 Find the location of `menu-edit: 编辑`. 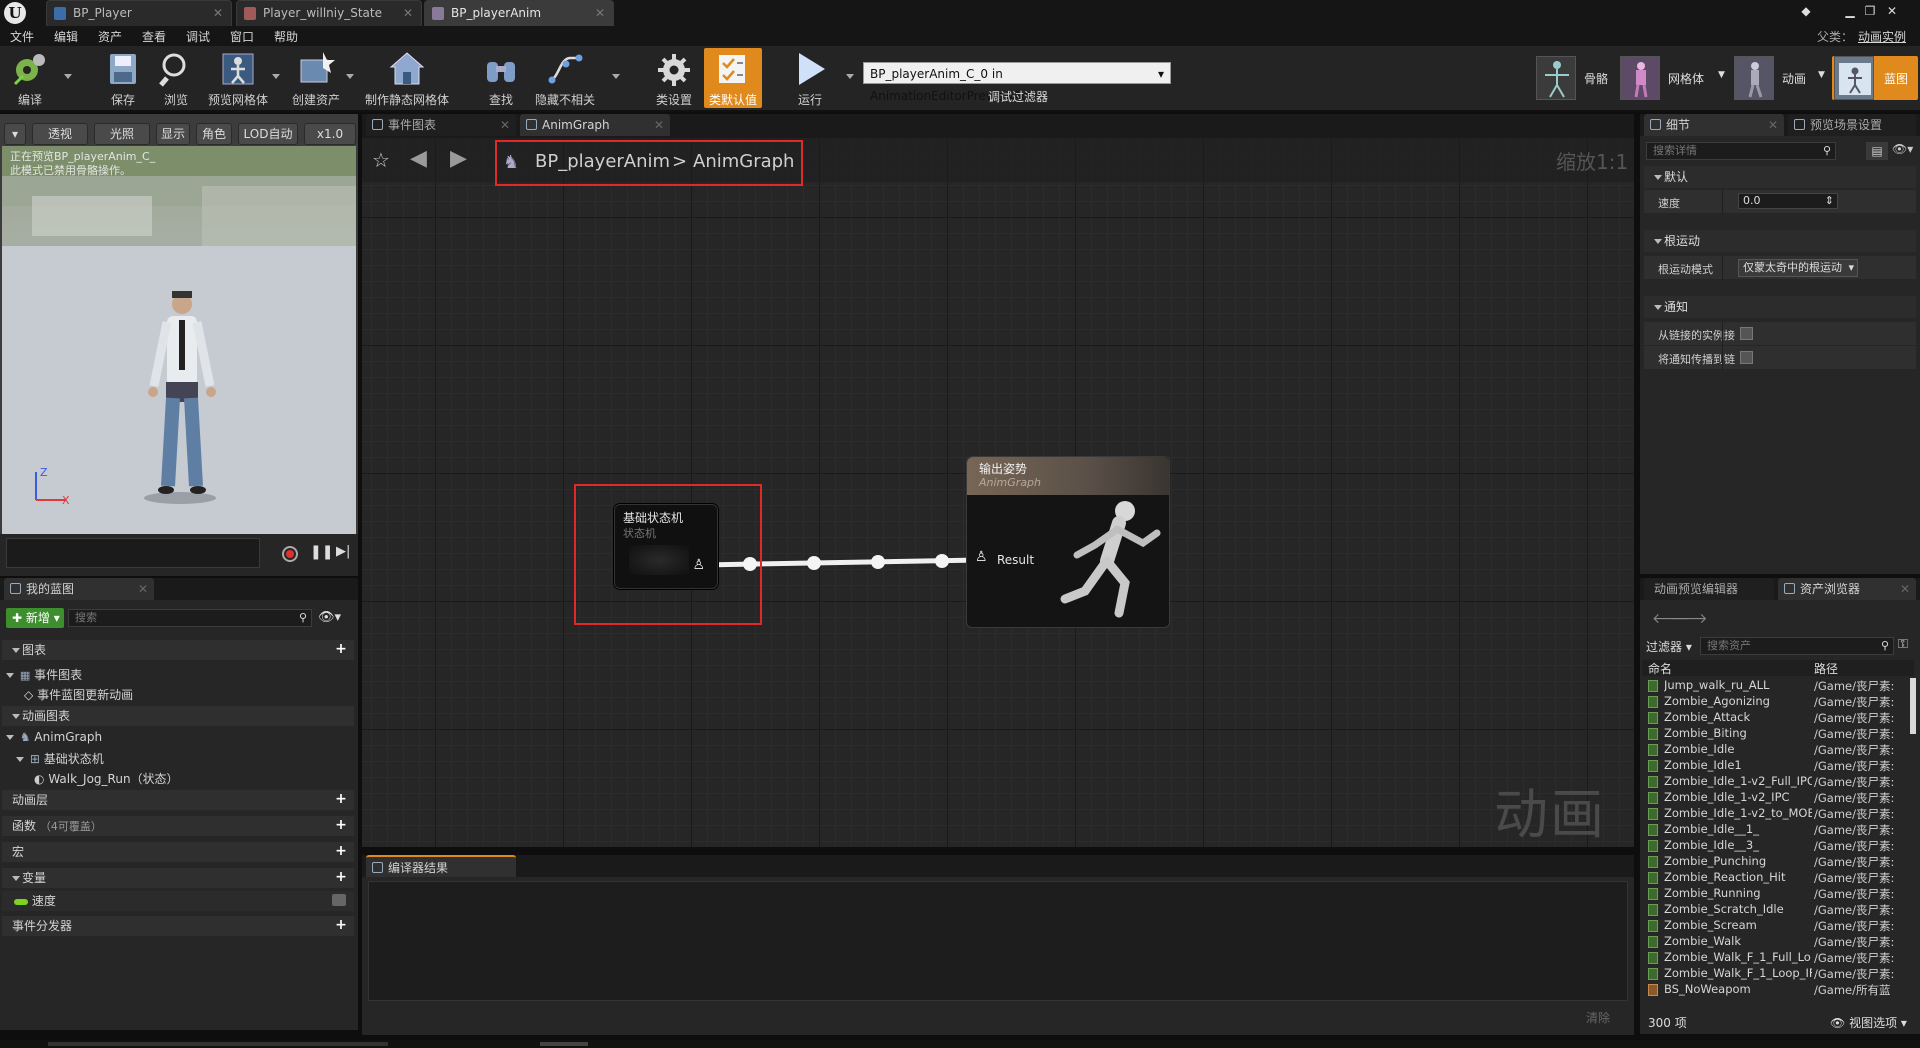

menu-edit: 编辑 is located at coordinates (66, 36).